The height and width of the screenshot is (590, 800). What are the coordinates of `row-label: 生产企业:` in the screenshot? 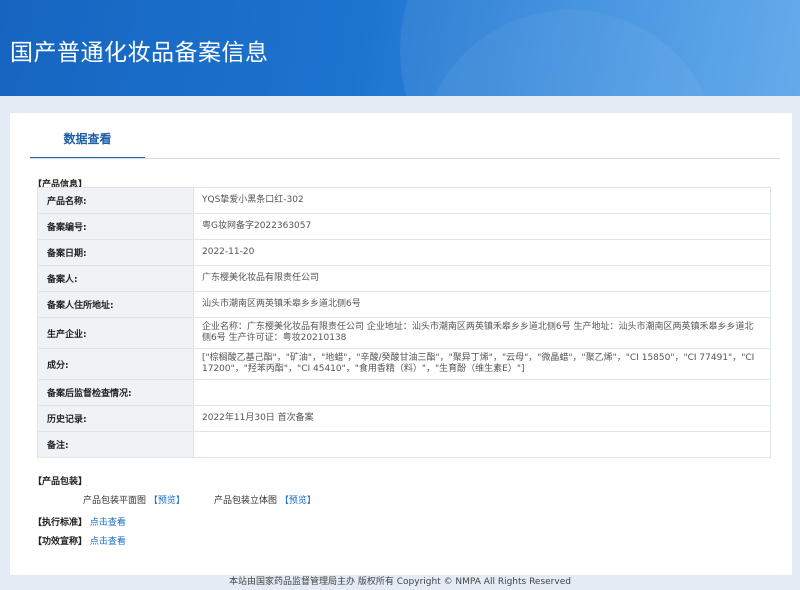 It's located at (115, 333).